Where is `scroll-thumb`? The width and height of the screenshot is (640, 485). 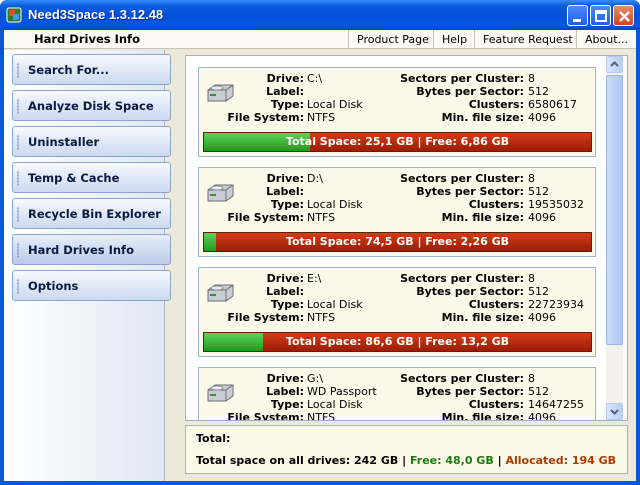
scroll-thumb is located at coordinates (614, 210).